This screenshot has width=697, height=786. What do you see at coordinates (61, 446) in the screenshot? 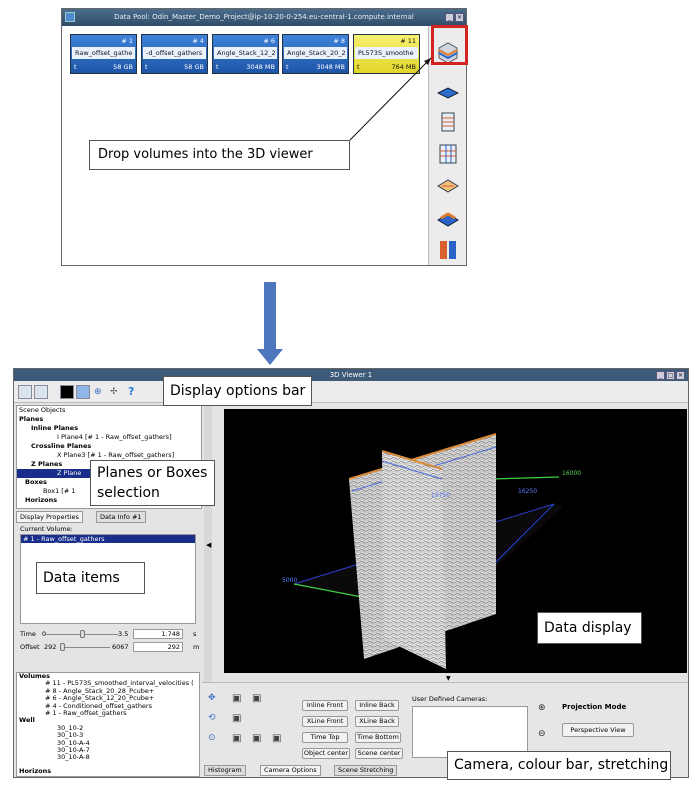
I see `tree-item: Crossline Planes` at bounding box center [61, 446].